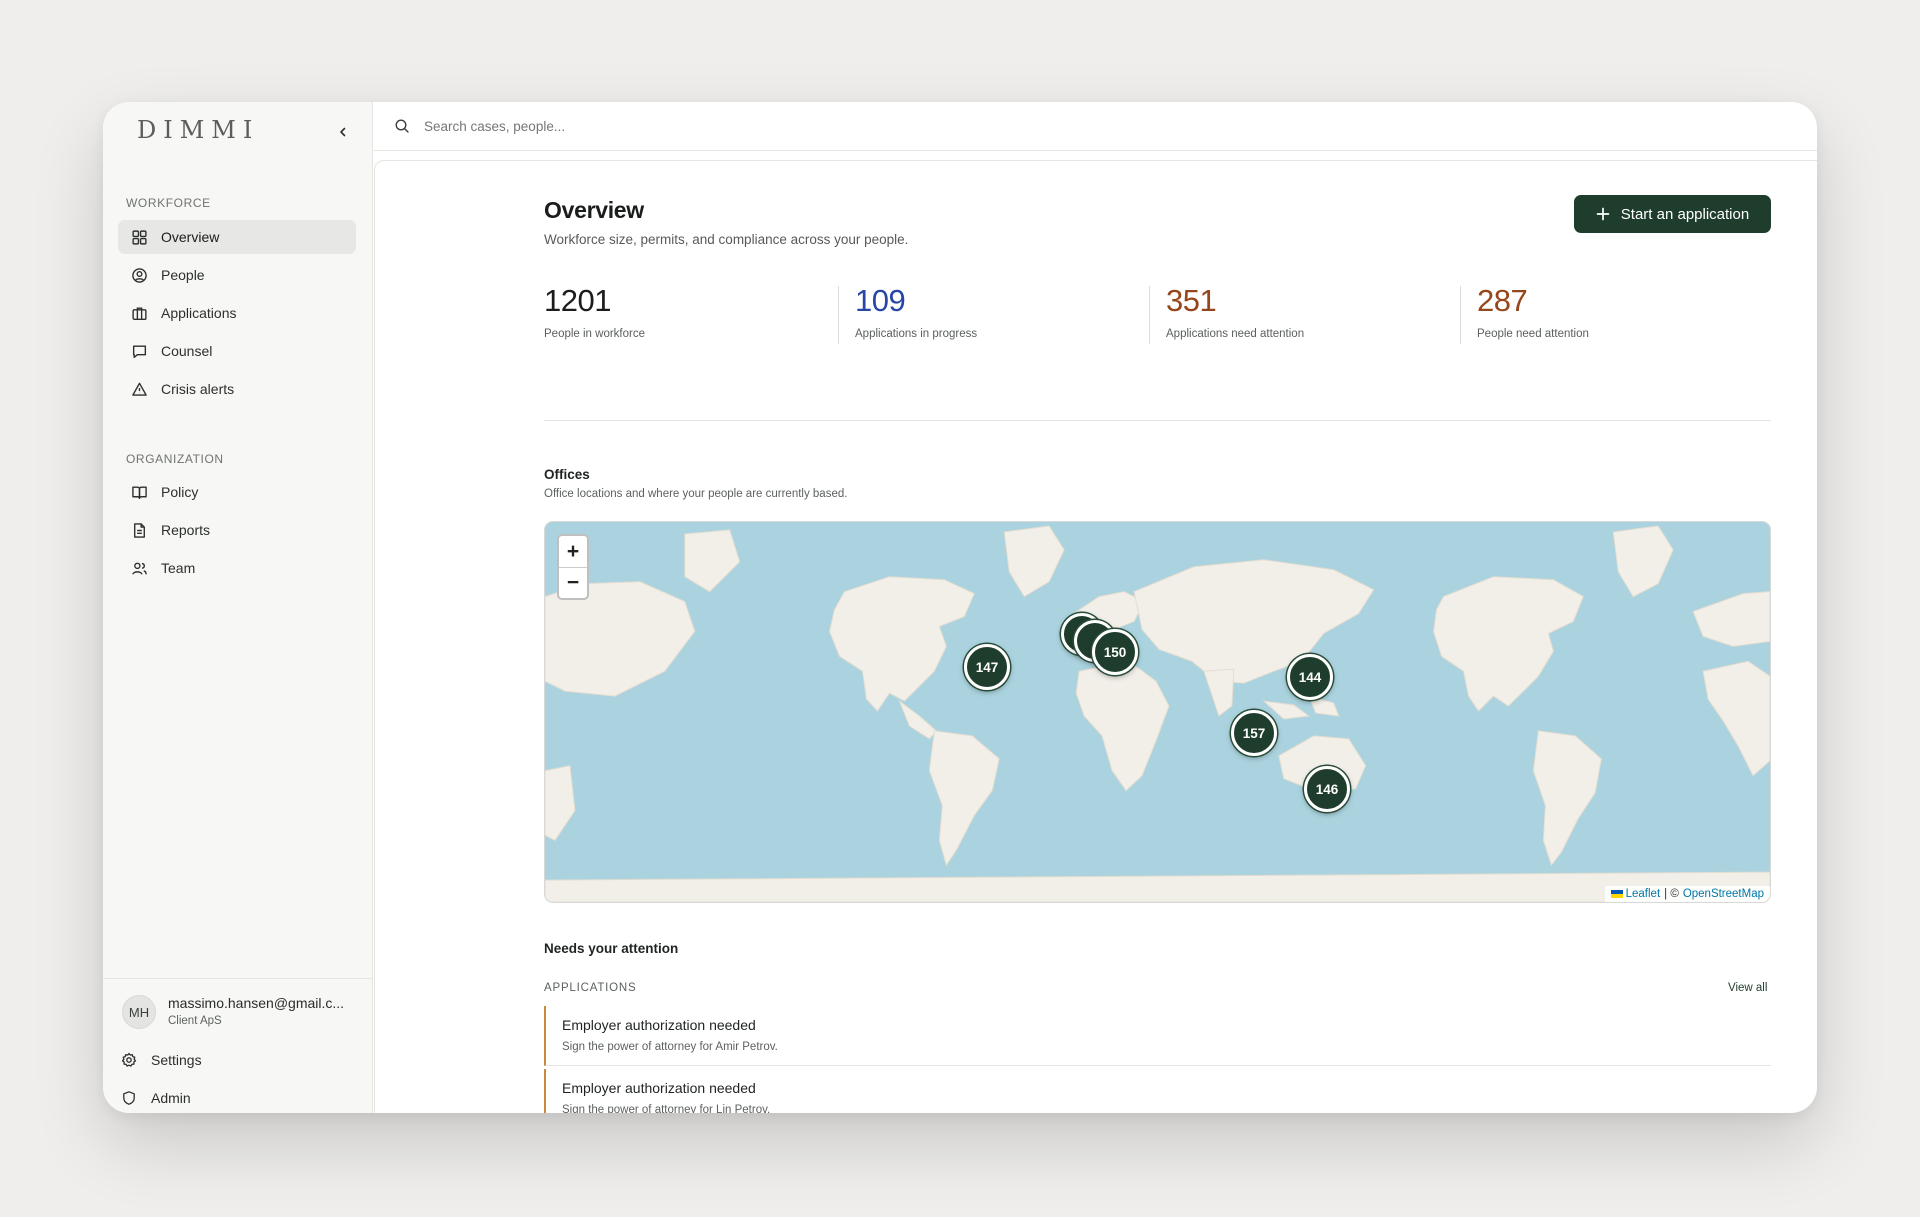  Describe the element at coordinates (594, 334) in the screenshot. I see `stat-label: People in workforce` at that location.